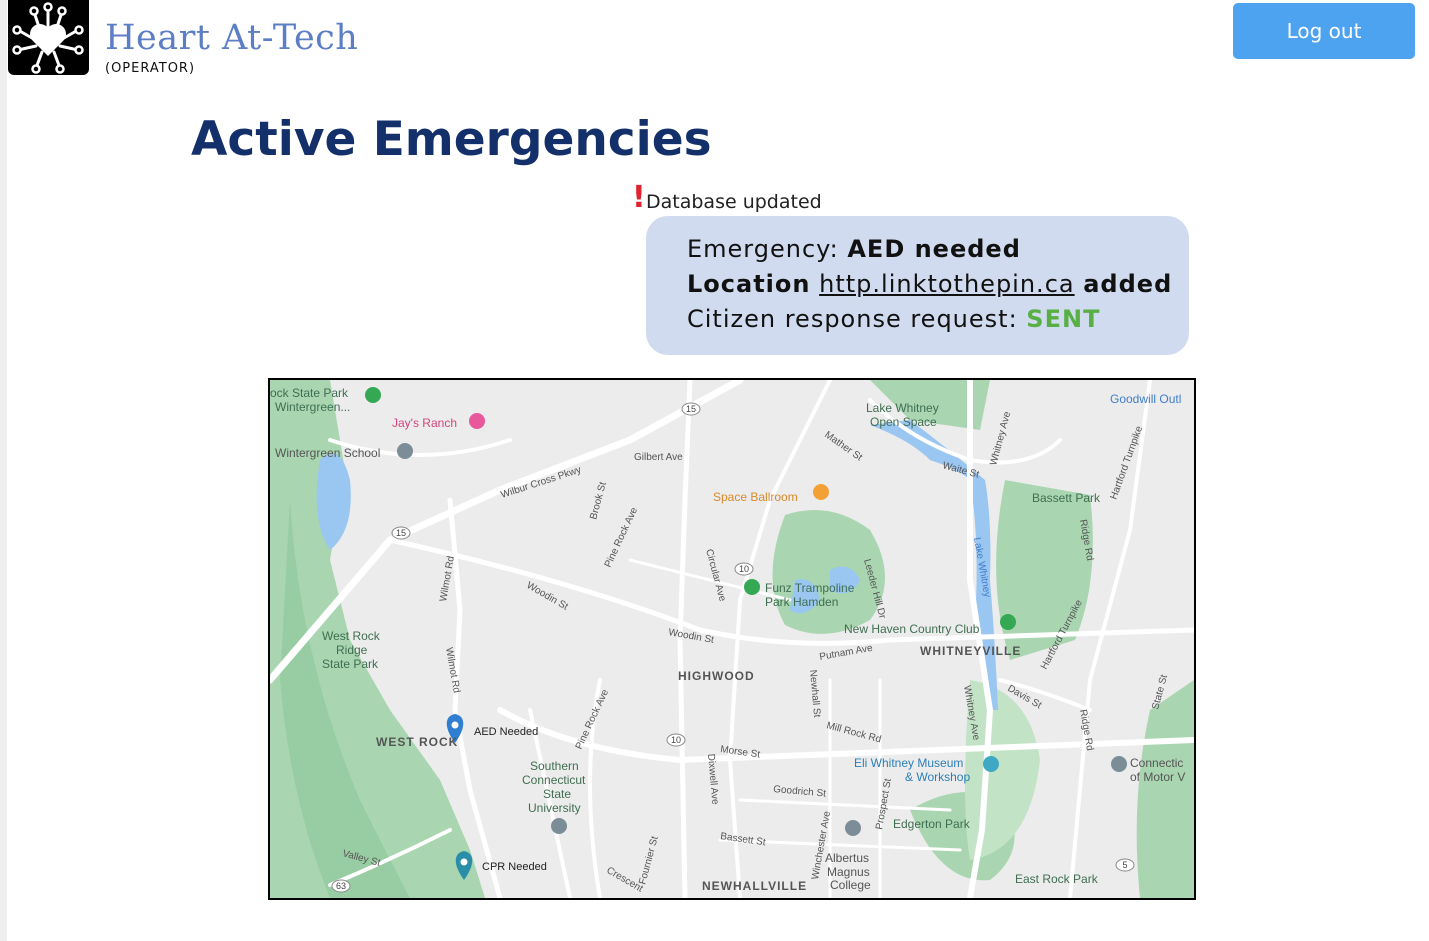 The height and width of the screenshot is (941, 1429). What do you see at coordinates (506, 732) in the screenshot?
I see `map-label-aed-needed: AED Needed` at bounding box center [506, 732].